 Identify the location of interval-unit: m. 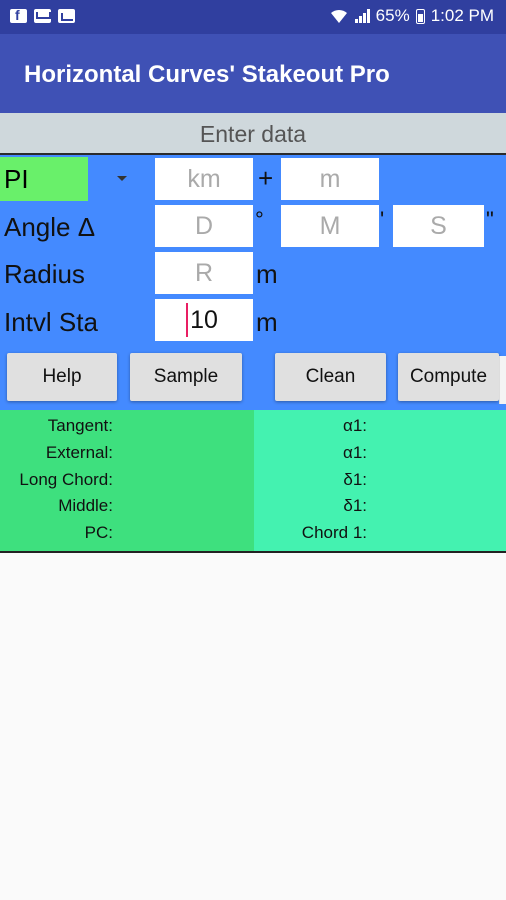
(267, 322).